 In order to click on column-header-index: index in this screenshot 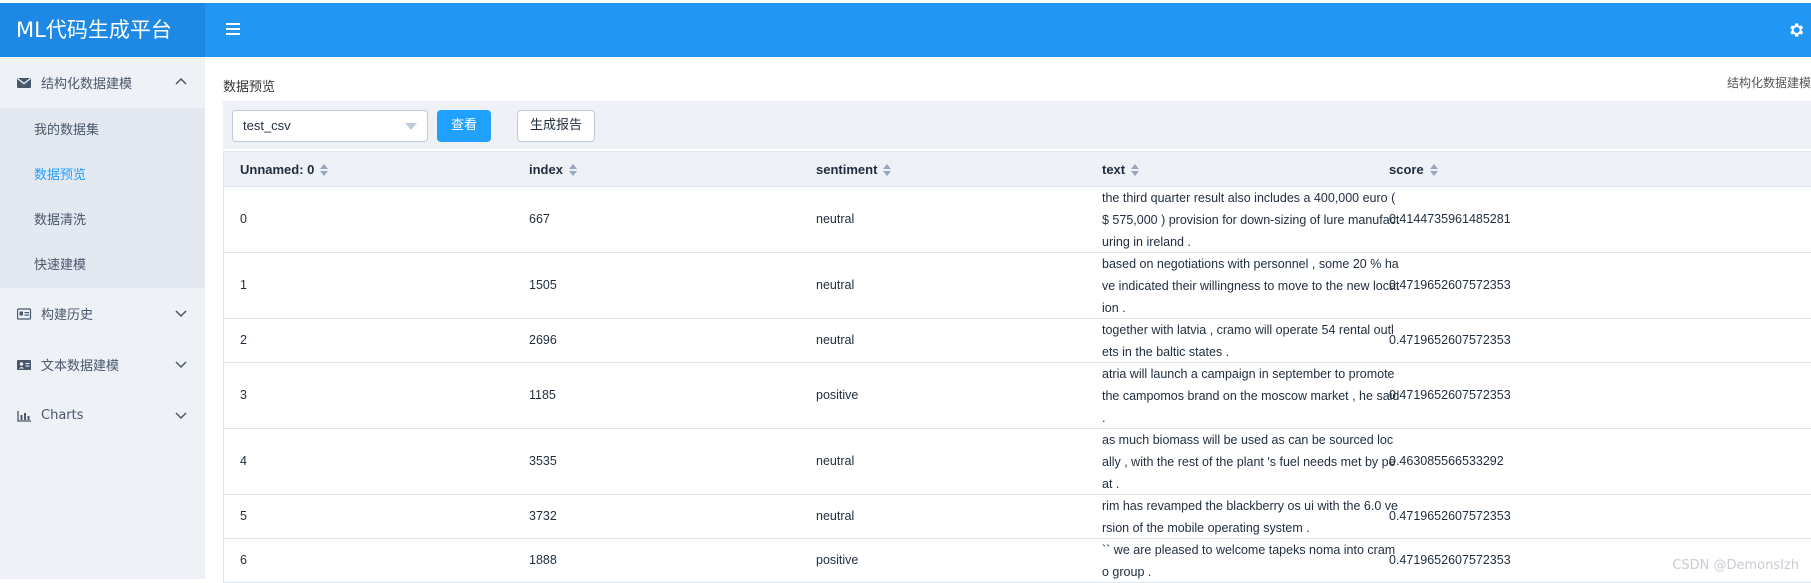, I will do `click(553, 170)`.